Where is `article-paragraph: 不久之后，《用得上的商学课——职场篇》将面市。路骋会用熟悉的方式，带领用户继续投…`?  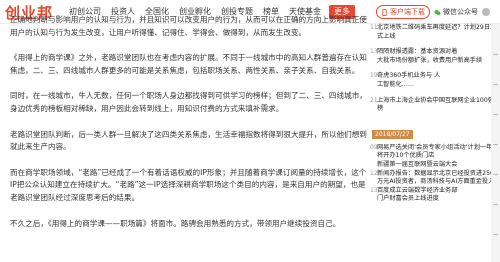
article-paragraph: 不久之后，《用得上的商学课——职场篇》将面市。路骋会用熟悉的方式，带领用户继续投… is located at coordinates (175, 223).